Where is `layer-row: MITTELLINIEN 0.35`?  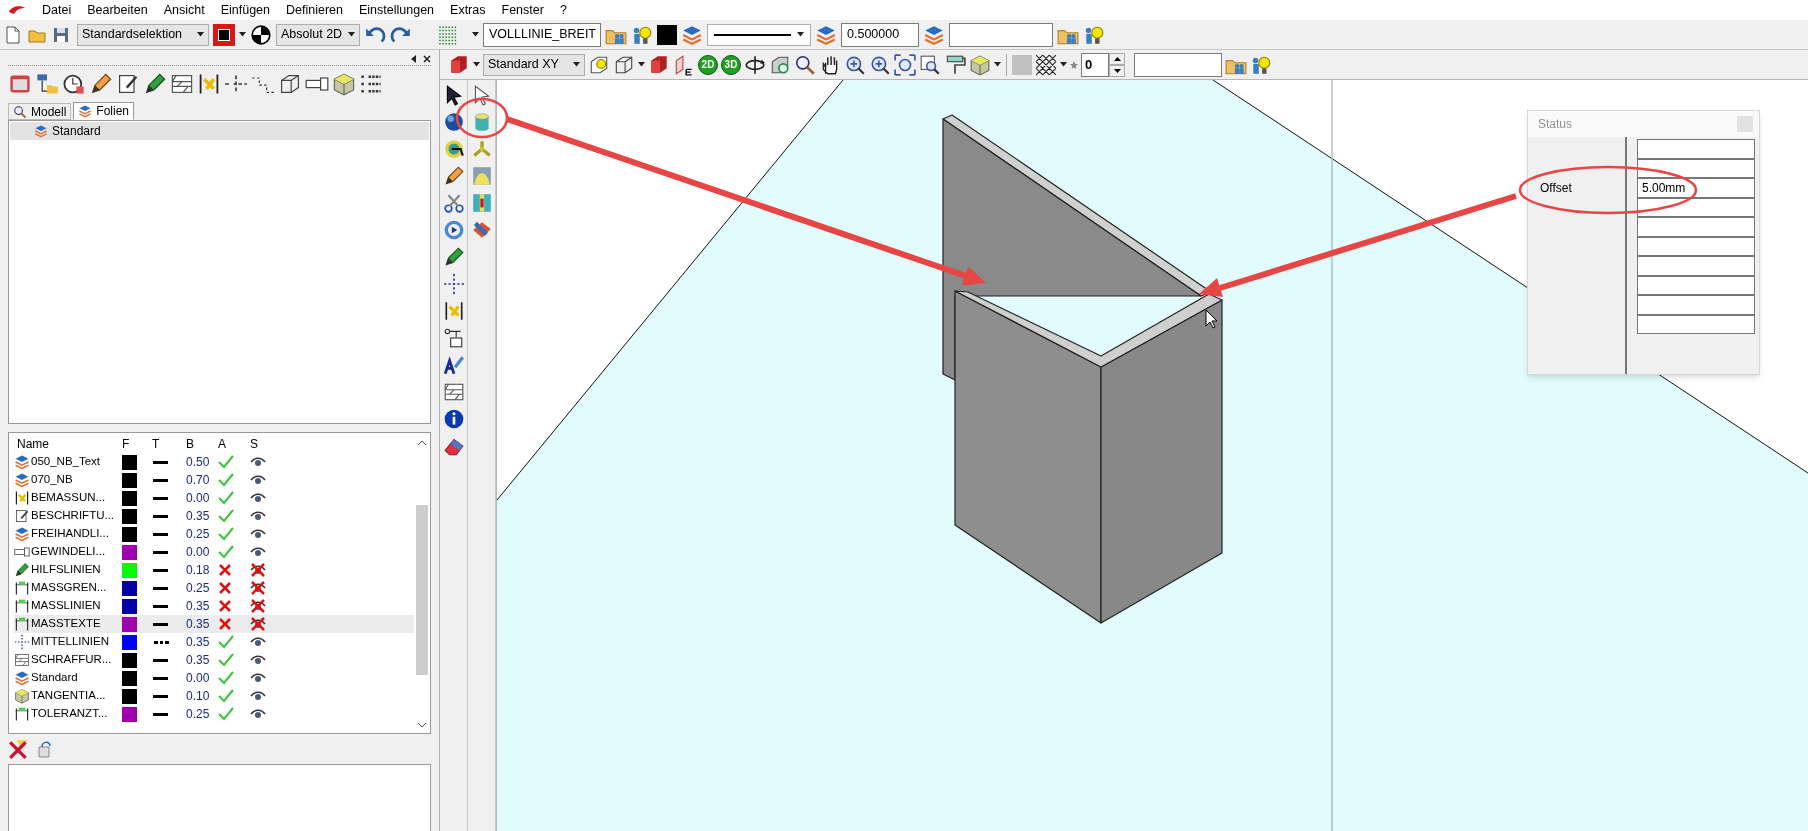 layer-row: MITTELLINIEN 0.35 is located at coordinates (214, 642).